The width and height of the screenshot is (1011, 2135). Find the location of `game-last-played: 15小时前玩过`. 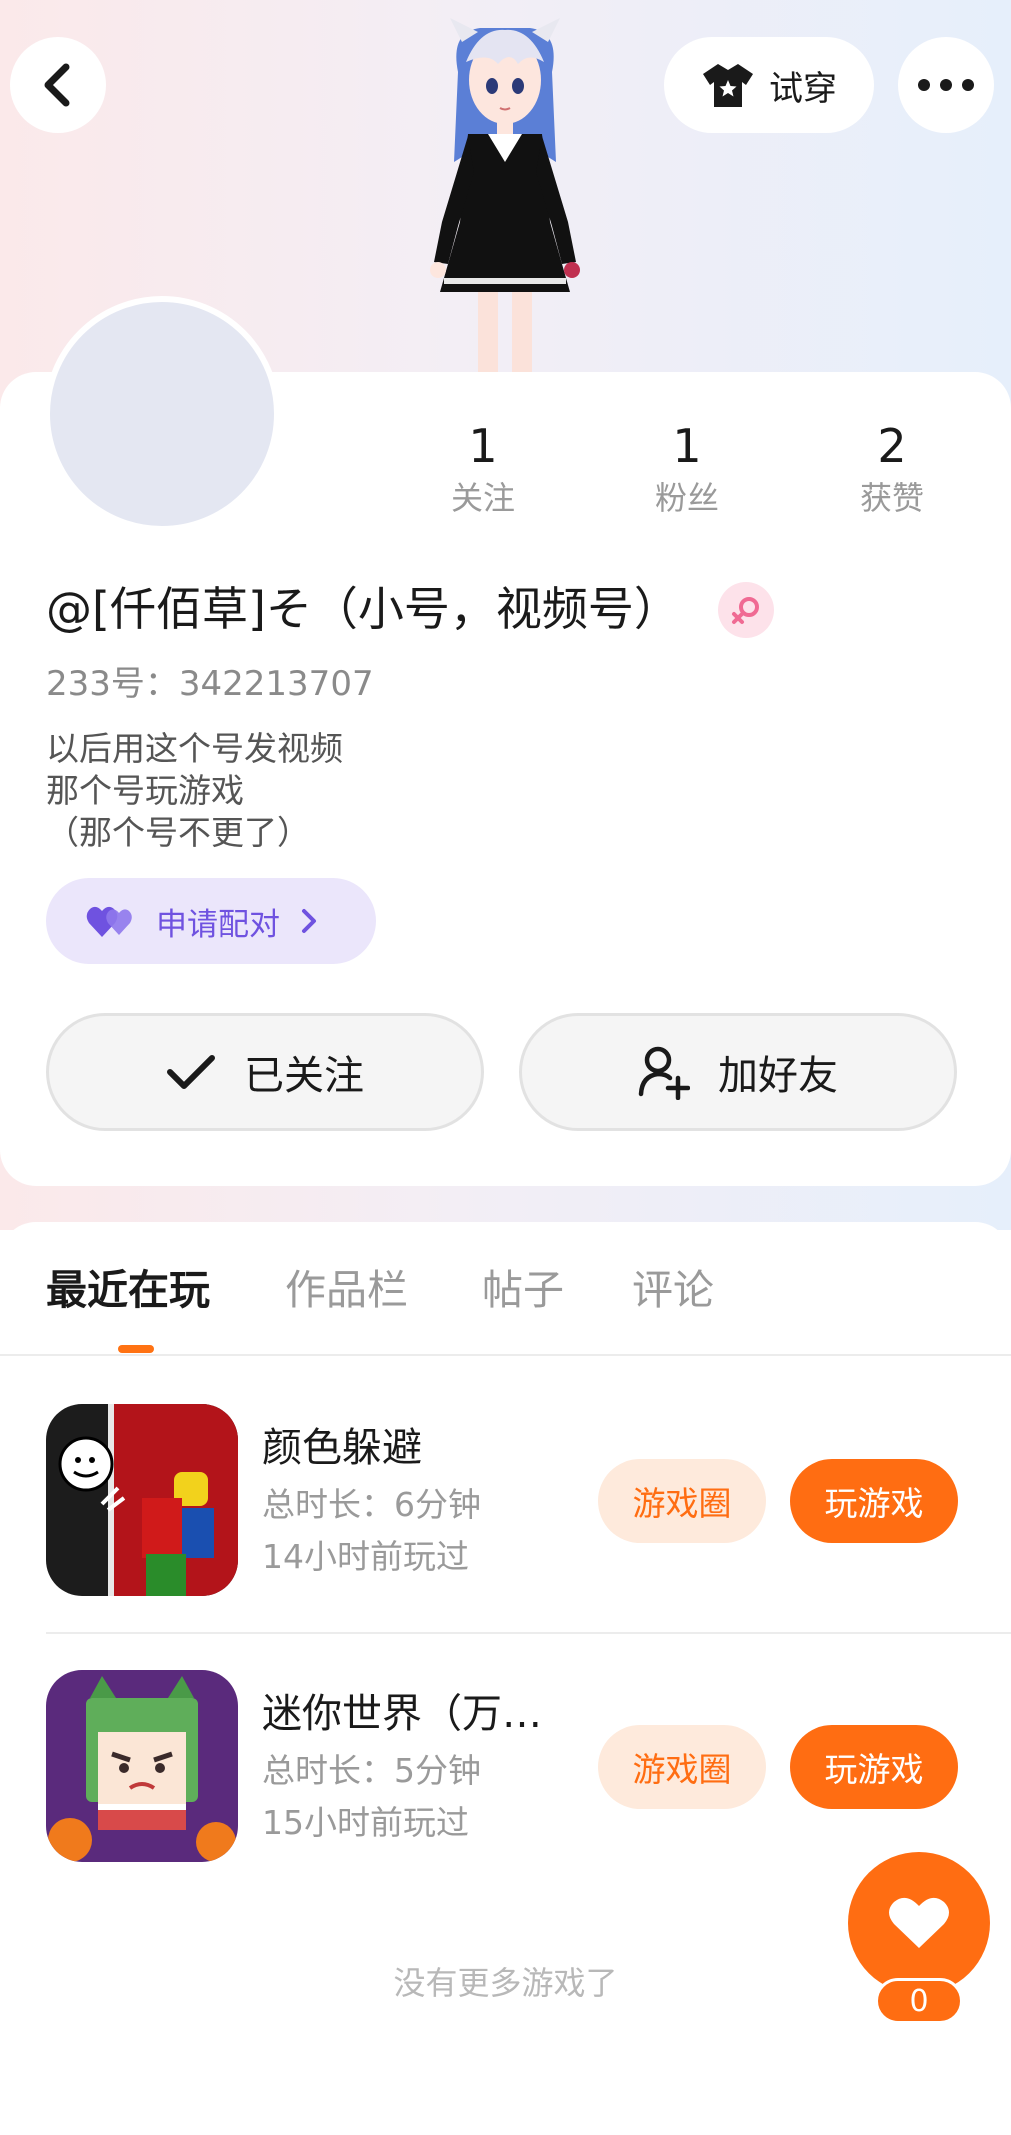

game-last-played: 15小时前玩过 is located at coordinates (365, 1822).